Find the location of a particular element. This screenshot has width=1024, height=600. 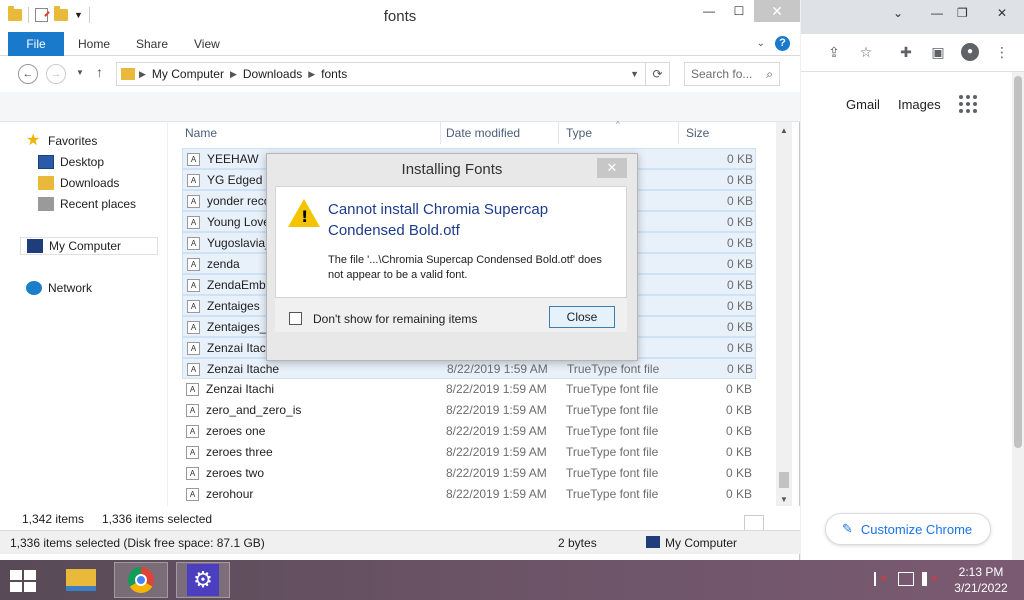

nav-network: Network is located at coordinates (59, 288).